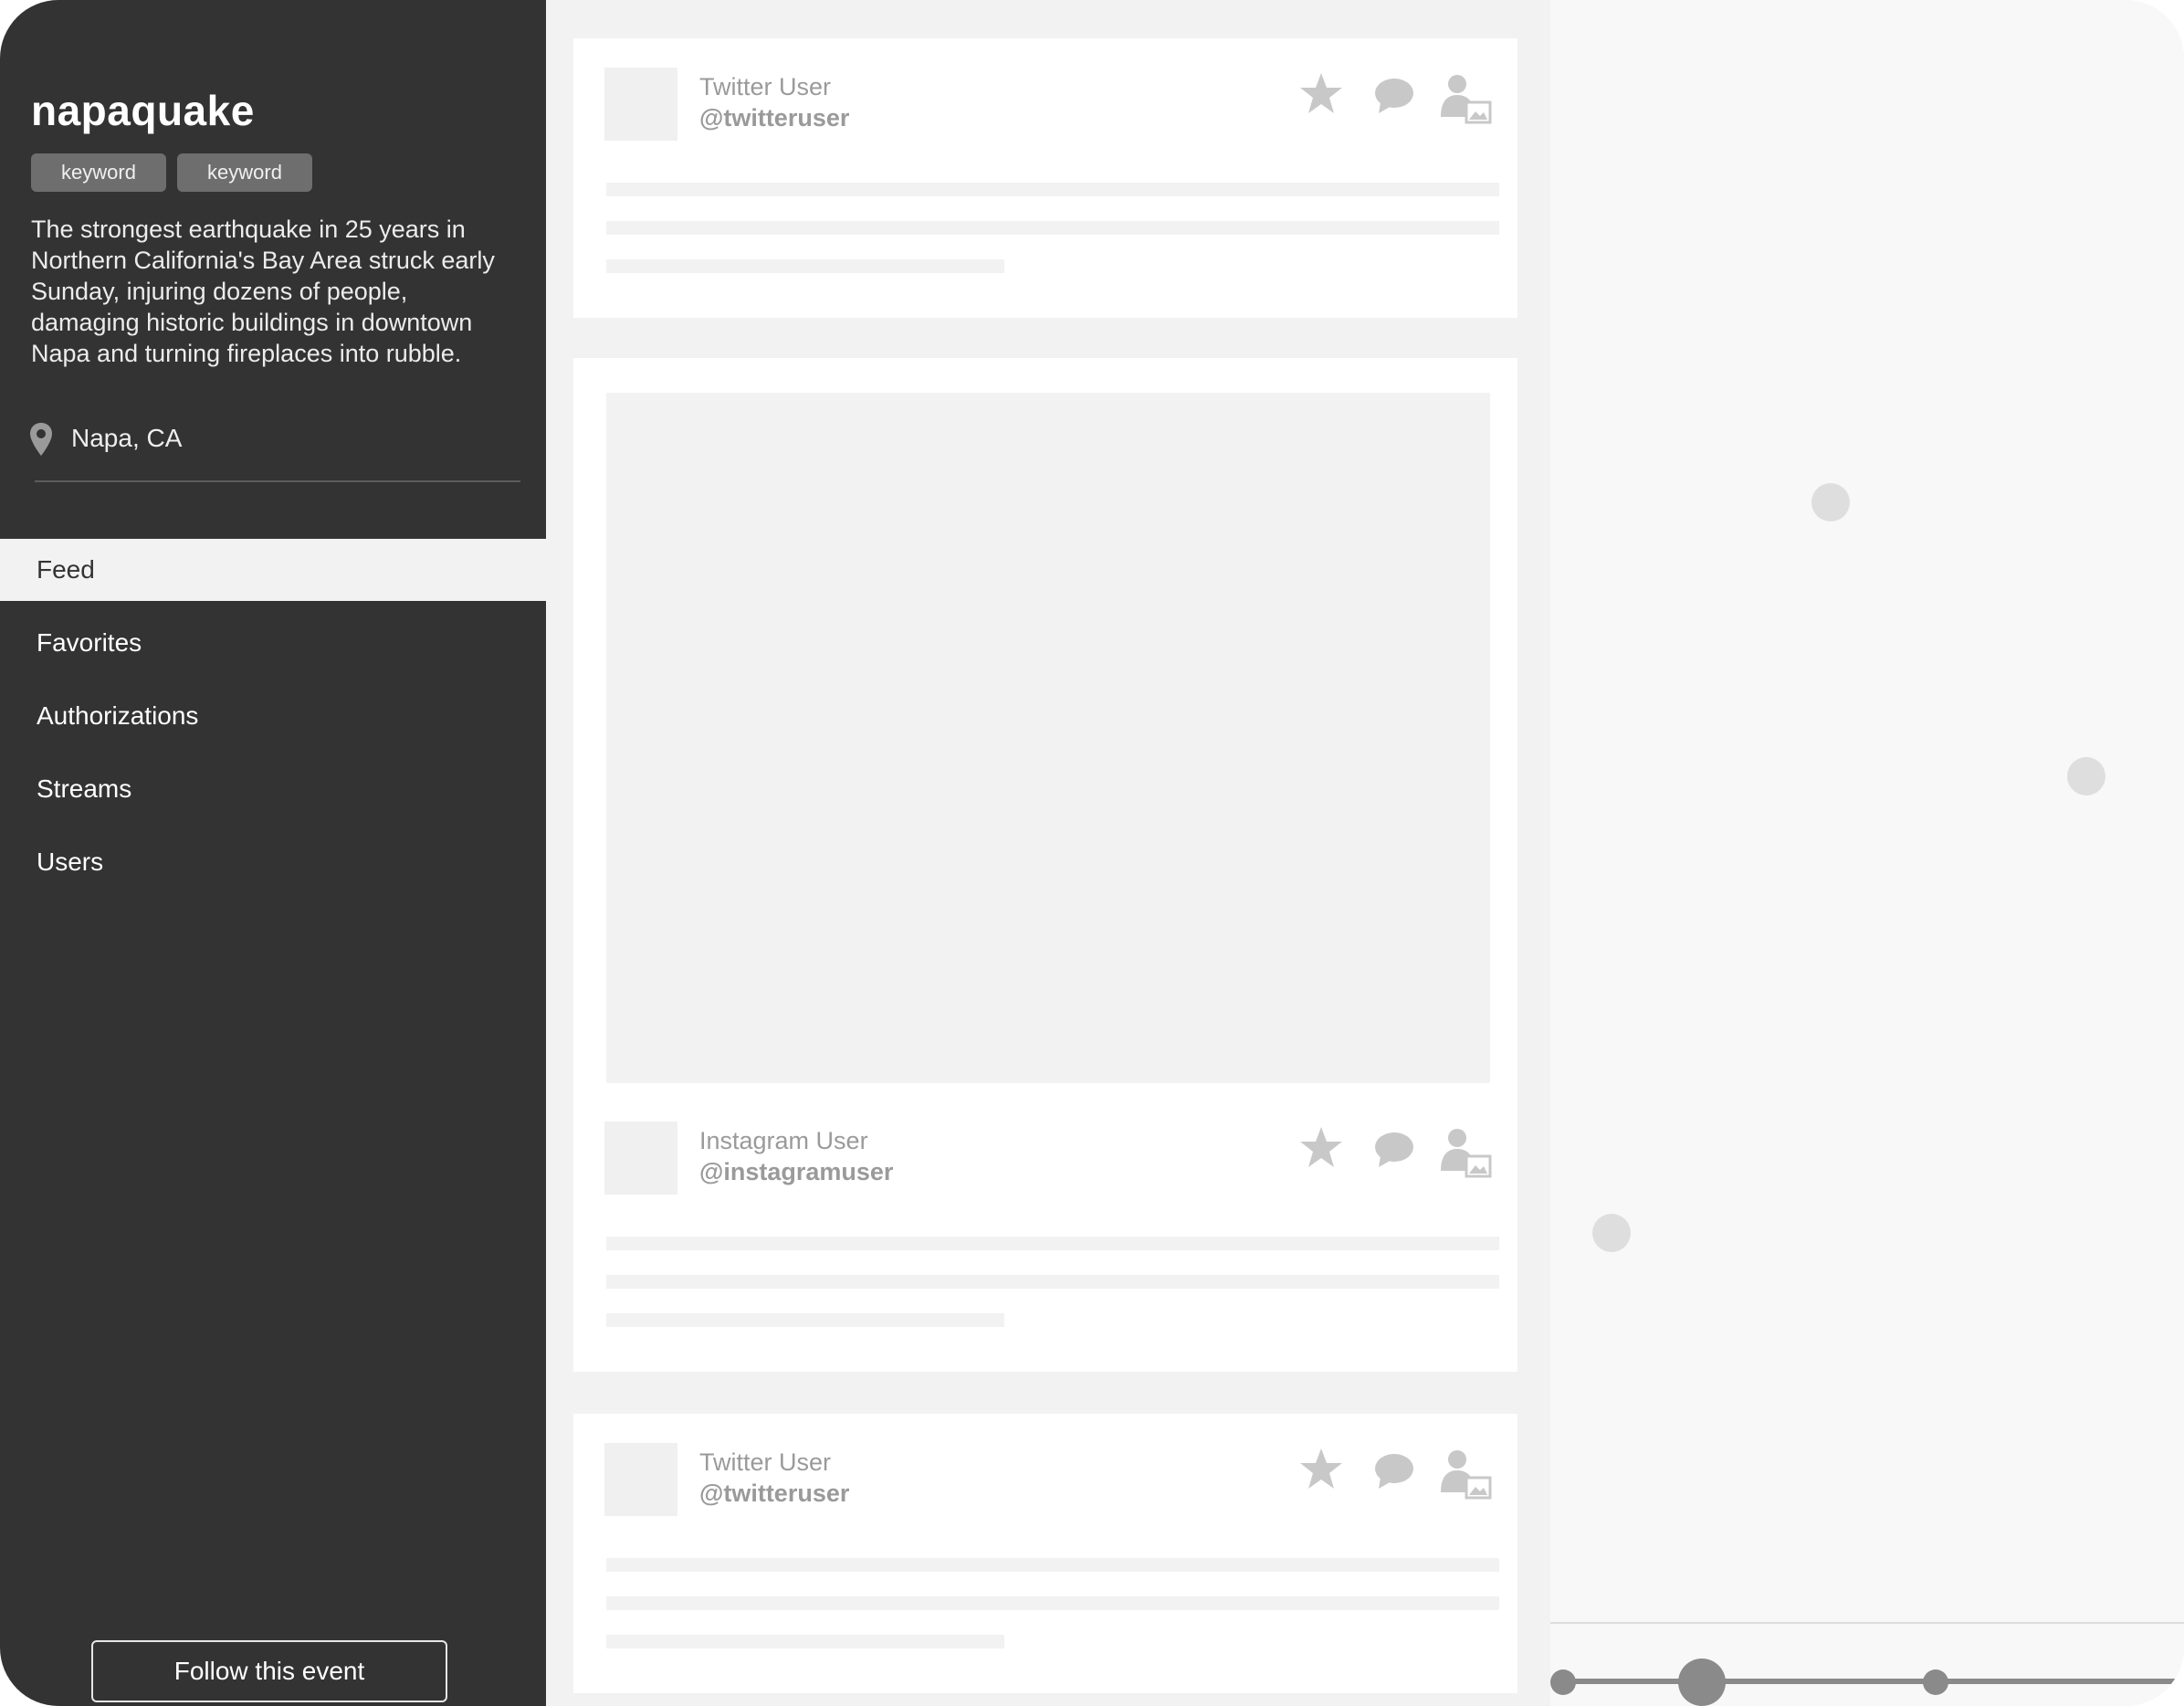  What do you see at coordinates (273, 862) in the screenshot?
I see `sidebar-item-users: Users` at bounding box center [273, 862].